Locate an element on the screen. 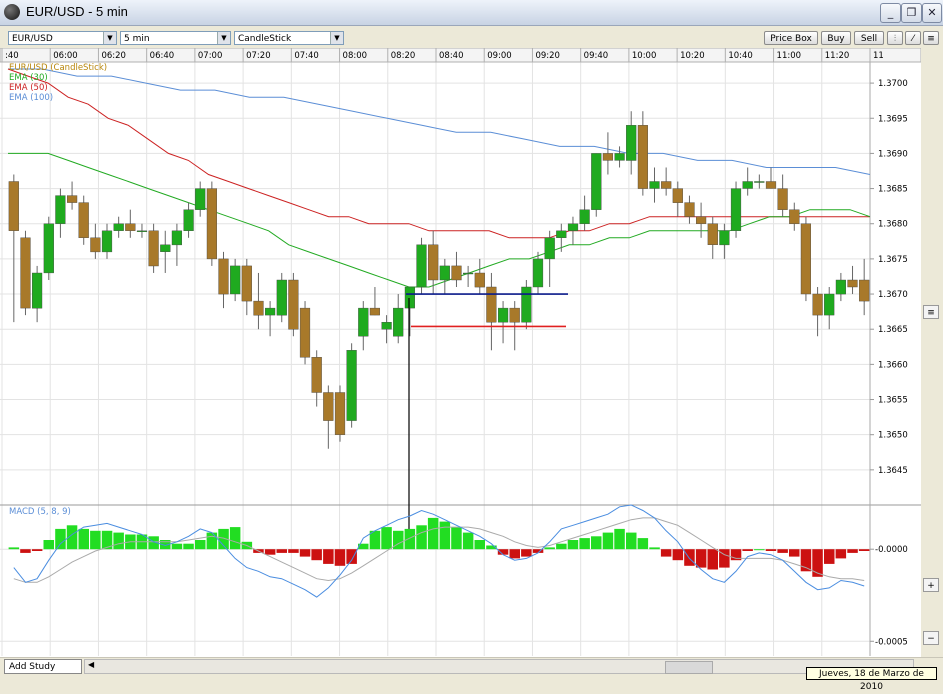 This screenshot has height=694, width=943. interval-value: 5 min is located at coordinates (137, 39).